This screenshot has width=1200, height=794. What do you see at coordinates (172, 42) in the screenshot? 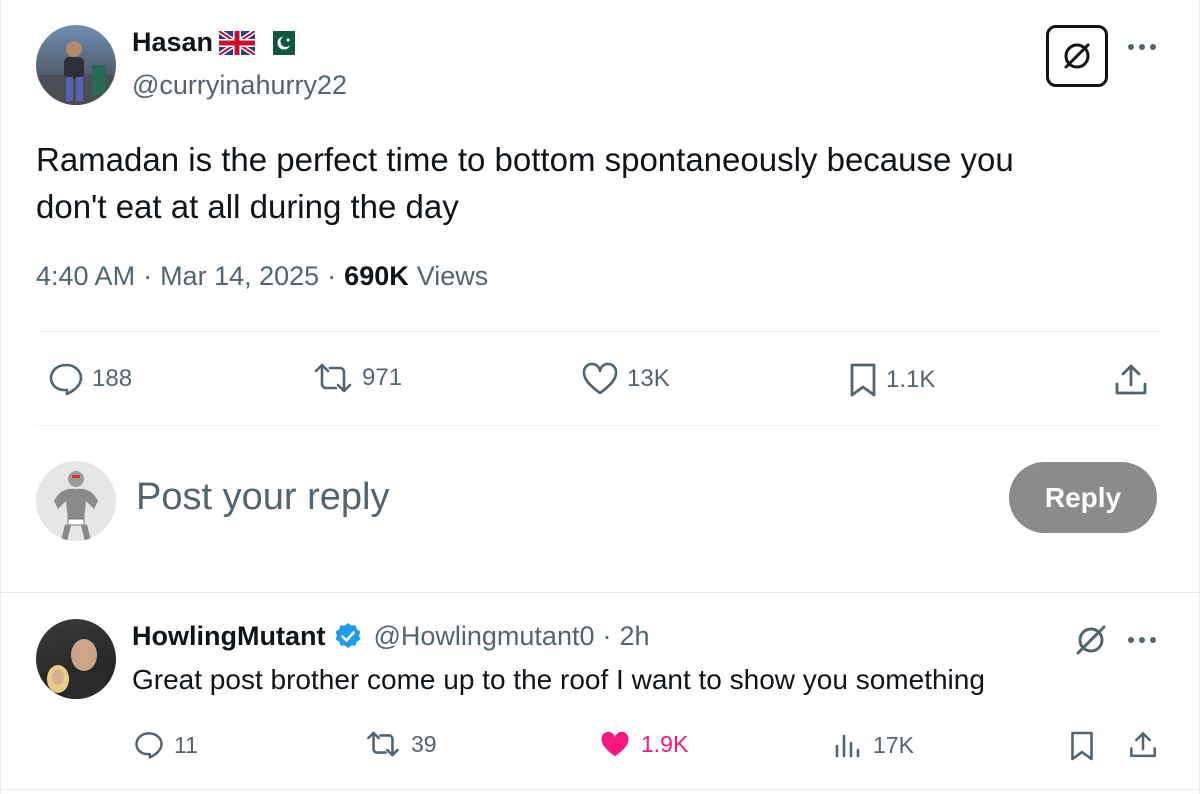
I see `author-name: Hasan` at bounding box center [172, 42].